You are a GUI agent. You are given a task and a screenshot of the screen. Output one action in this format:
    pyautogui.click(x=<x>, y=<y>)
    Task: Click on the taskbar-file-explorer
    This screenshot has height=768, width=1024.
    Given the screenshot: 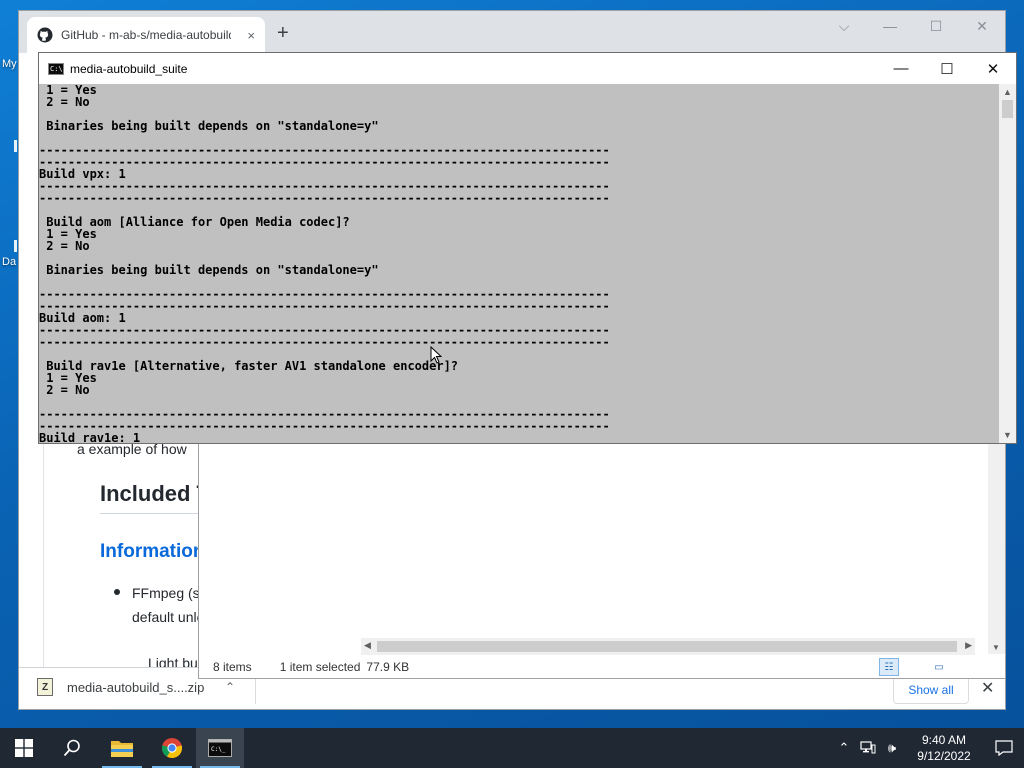 What is the action you would take?
    pyautogui.click(x=122, y=748)
    